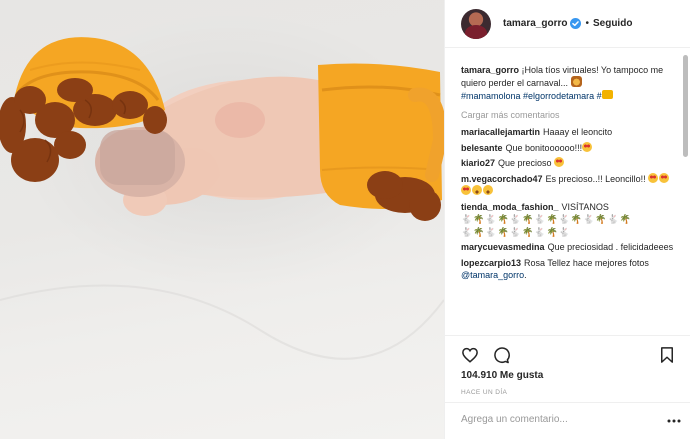 This screenshot has height=439, width=690. I want to click on follow-status-button: Seguido, so click(612, 23).